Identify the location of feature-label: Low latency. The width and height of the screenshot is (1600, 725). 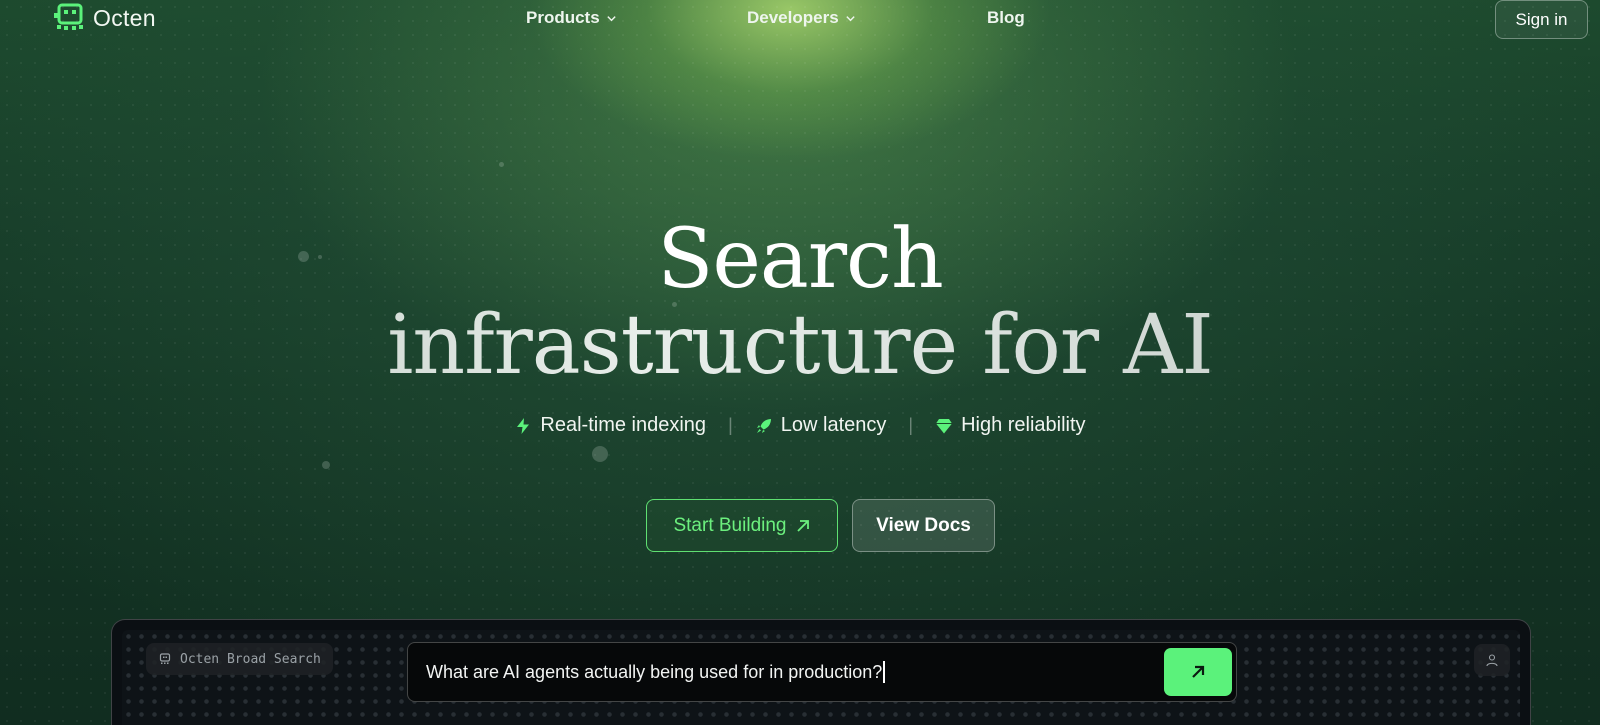
(833, 425).